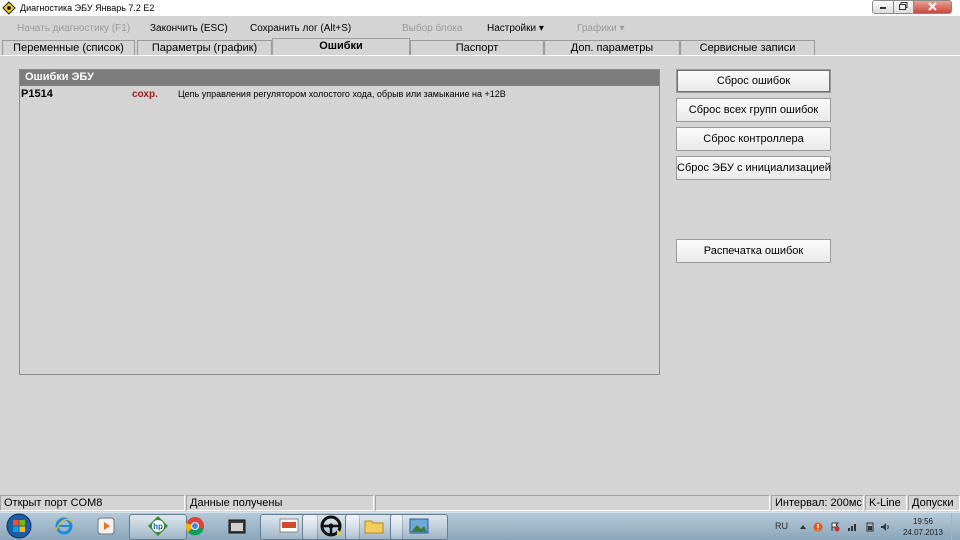  Describe the element at coordinates (300, 28) in the screenshot. I see `menu-save-log: Сохранить лог (Alt+S)` at that location.